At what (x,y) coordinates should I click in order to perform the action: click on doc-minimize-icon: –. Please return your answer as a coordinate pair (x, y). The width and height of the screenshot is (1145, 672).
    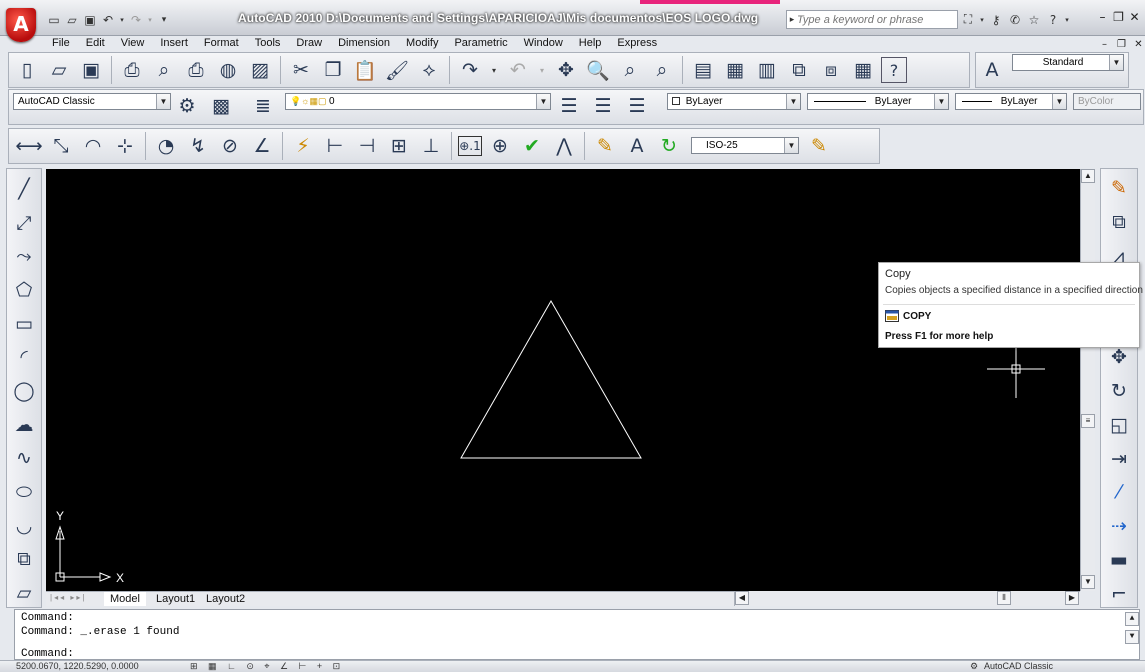
    Looking at the image, I should click on (1104, 44).